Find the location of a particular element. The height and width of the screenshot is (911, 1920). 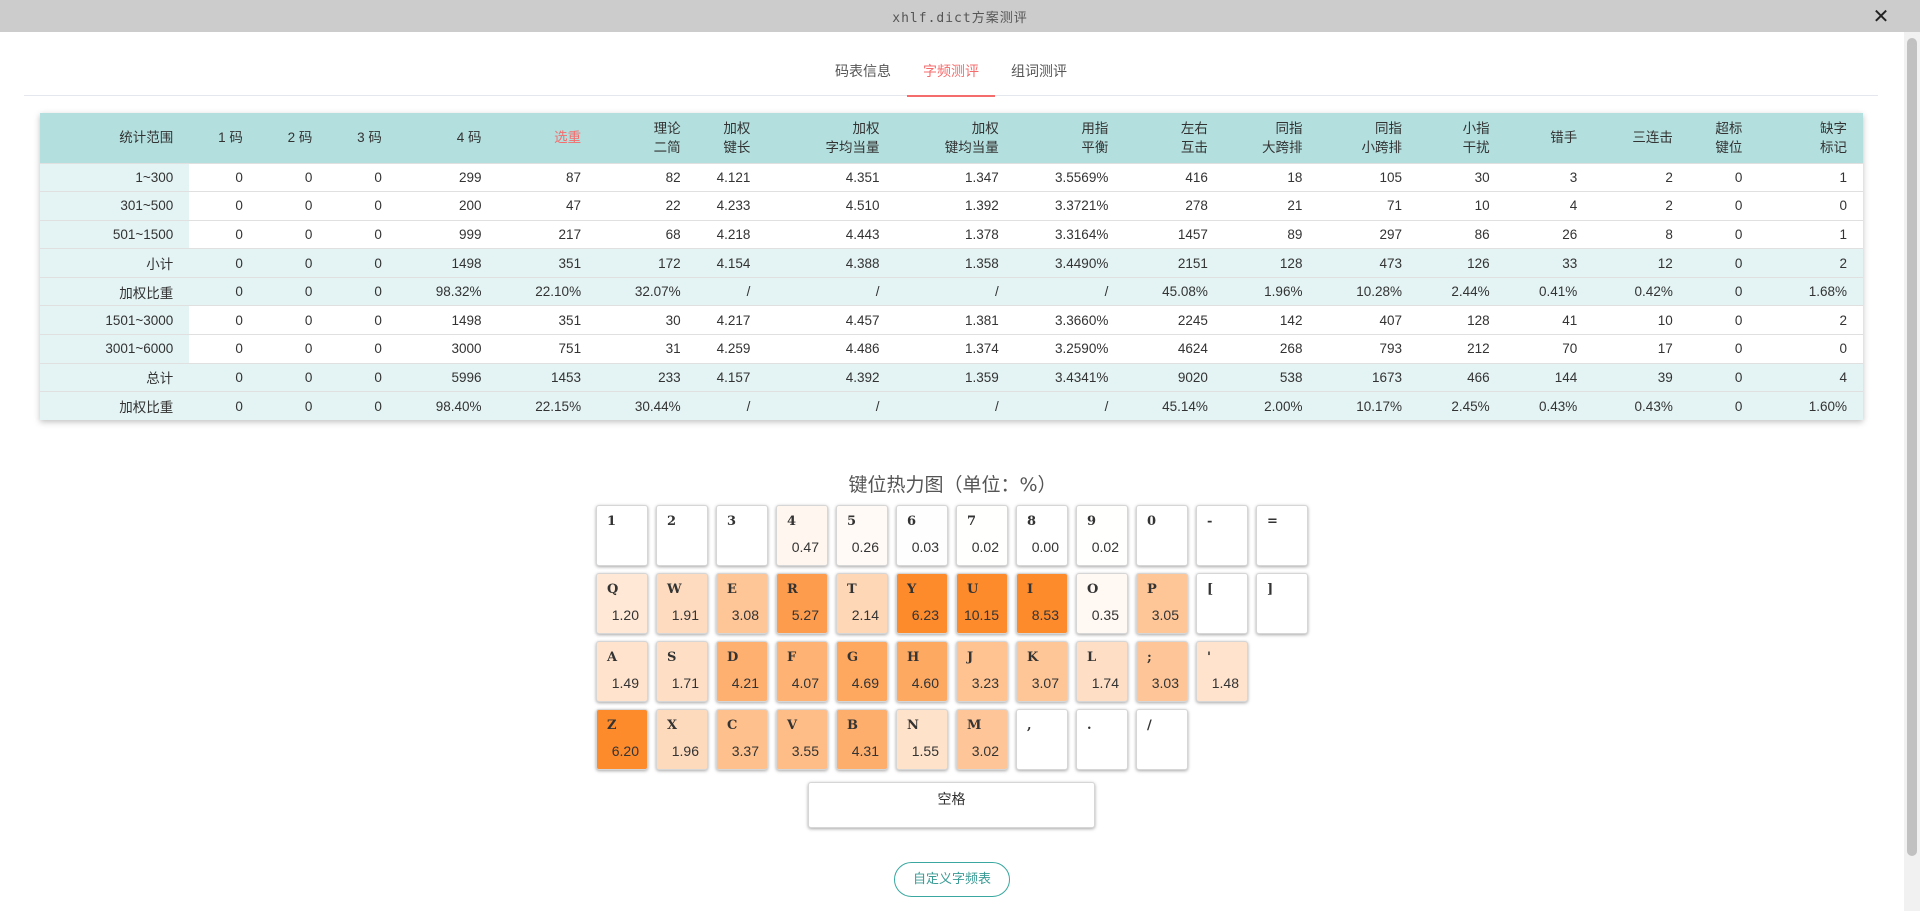

key: 8 0.00 is located at coordinates (1042, 535).